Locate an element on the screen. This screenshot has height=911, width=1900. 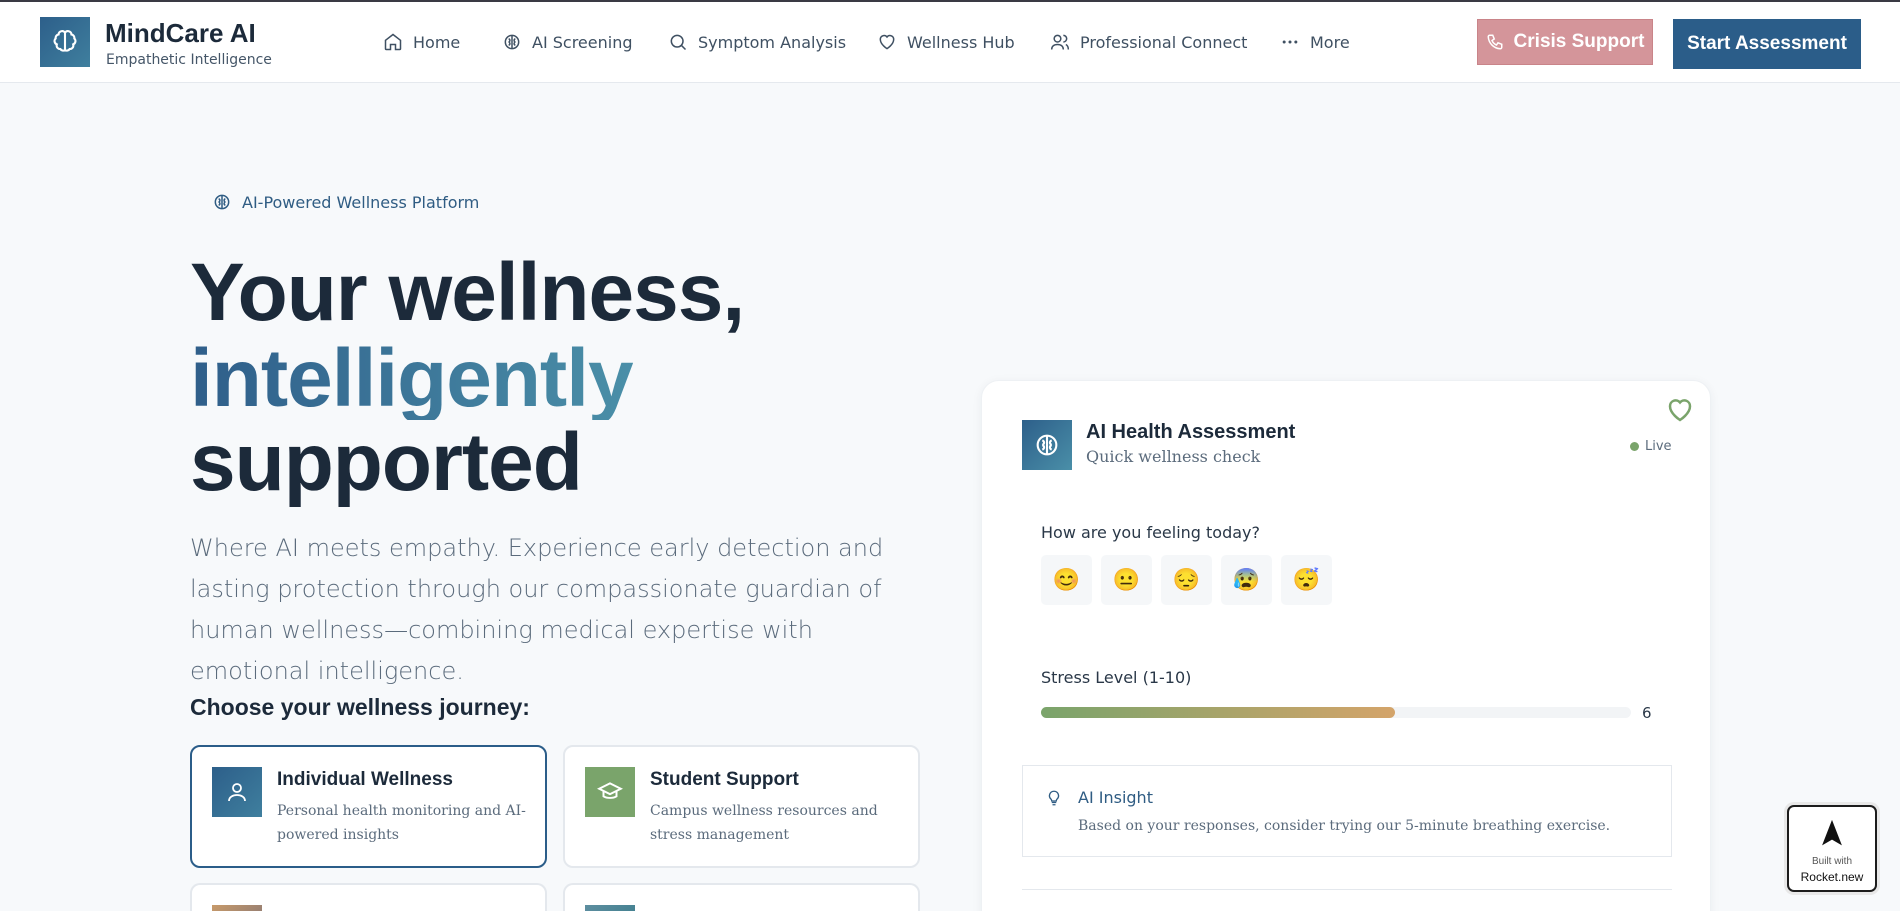
mood-tired-button: 😴 is located at coordinates (1306, 580).